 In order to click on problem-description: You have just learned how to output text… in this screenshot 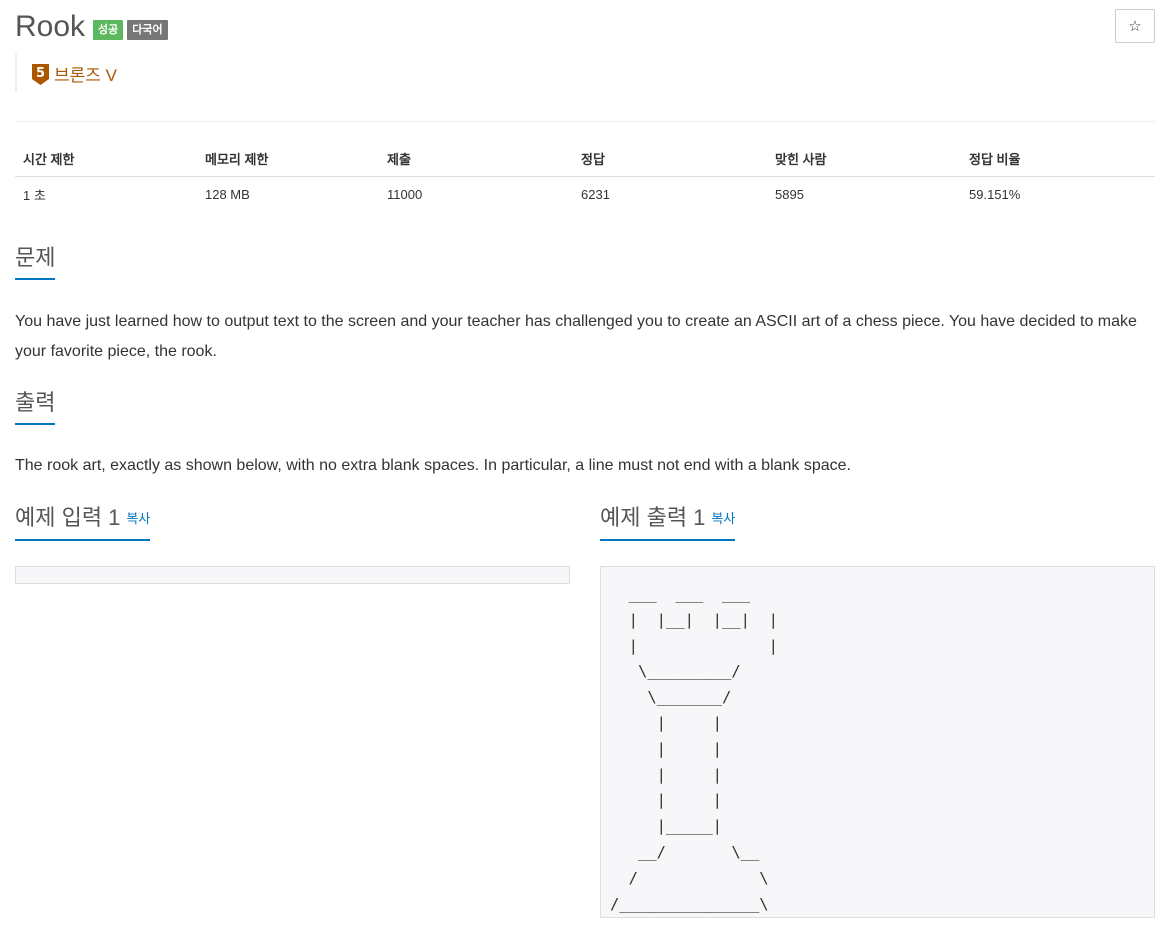, I will do `click(576, 336)`.